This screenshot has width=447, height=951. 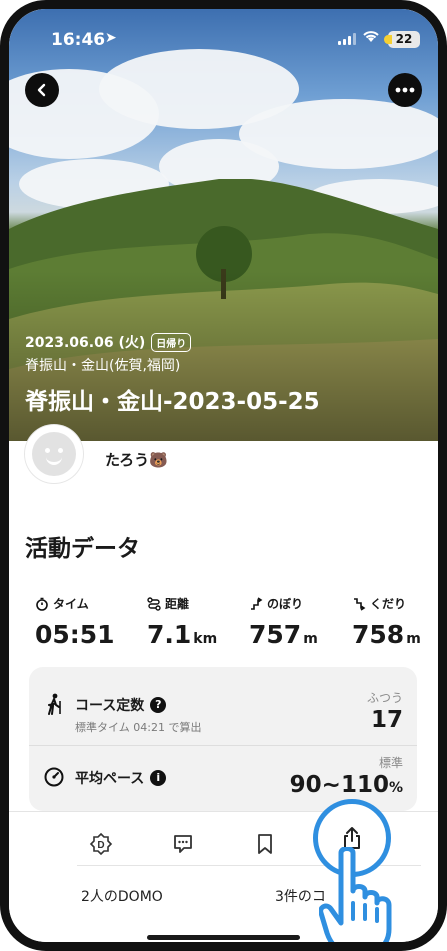 I want to click on signal-icon, so click(x=347, y=39).